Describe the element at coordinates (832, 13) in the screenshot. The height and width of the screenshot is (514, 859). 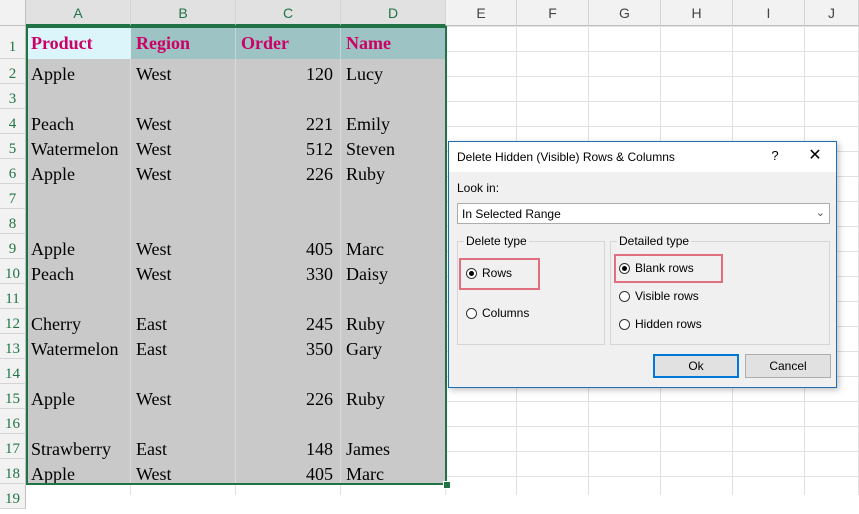
I see `column-header-j: J` at that location.